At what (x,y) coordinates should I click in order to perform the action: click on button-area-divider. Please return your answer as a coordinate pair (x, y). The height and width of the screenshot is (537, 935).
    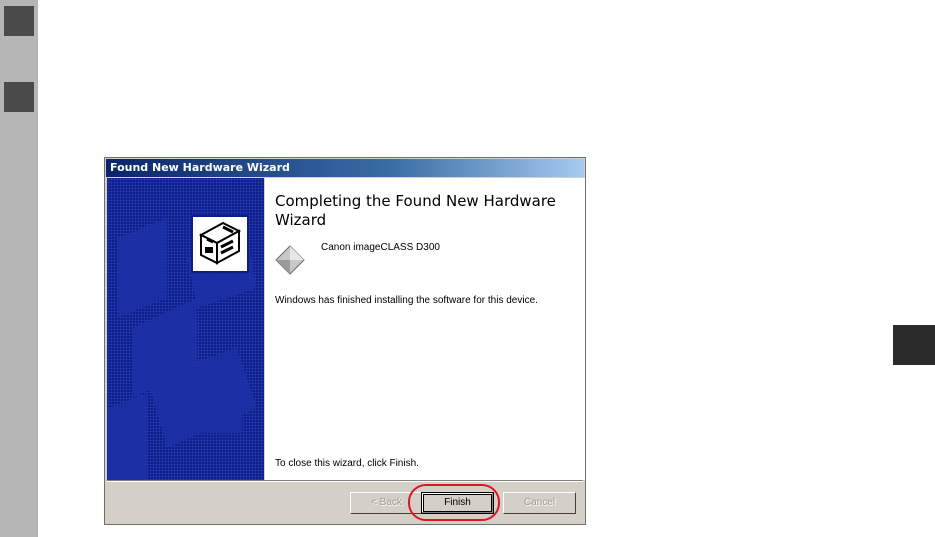
    Looking at the image, I should click on (345, 481).